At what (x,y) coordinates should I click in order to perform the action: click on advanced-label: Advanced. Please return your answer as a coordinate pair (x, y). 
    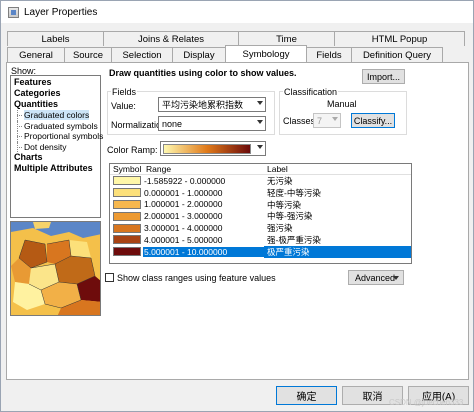
    Looking at the image, I should click on (375, 277).